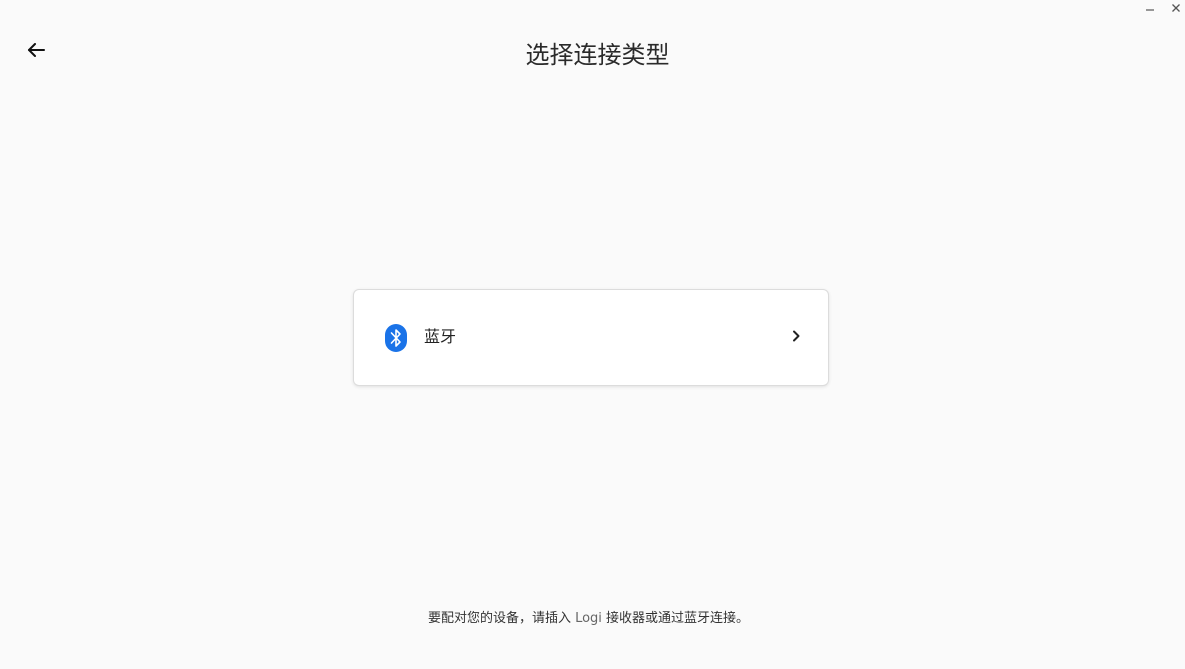 The height and width of the screenshot is (669, 1185). I want to click on bluetooth-option-label: 蓝牙, so click(440, 336).